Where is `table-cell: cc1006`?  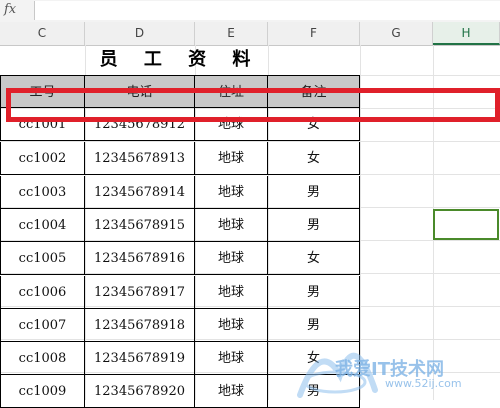 table-cell: cc1006 is located at coordinates (42, 292).